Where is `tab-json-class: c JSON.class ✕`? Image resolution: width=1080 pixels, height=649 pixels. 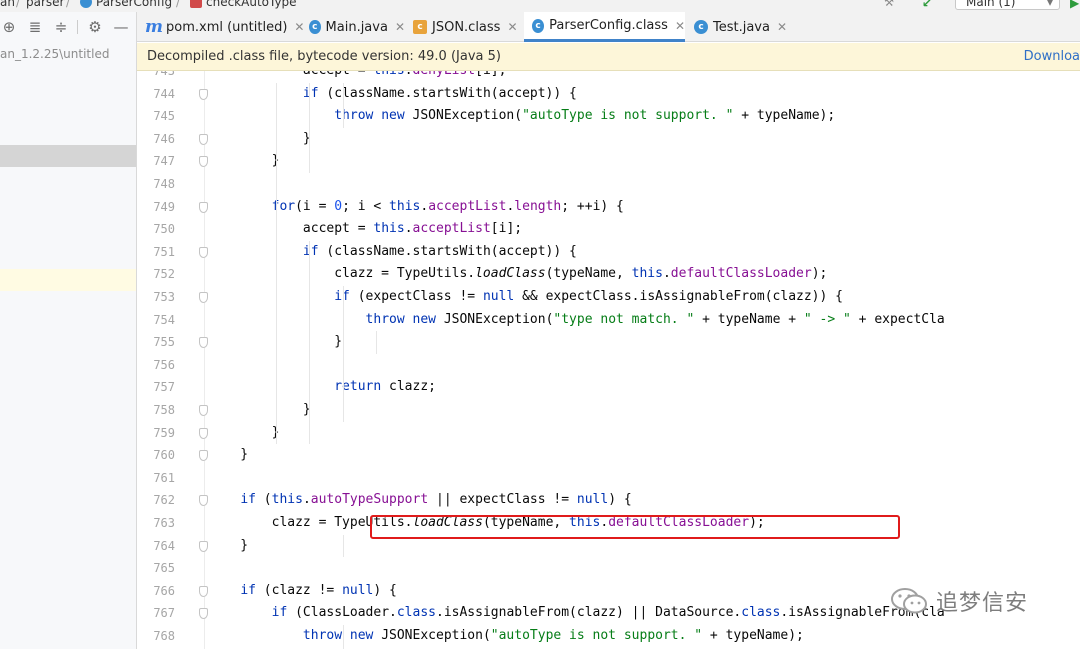 tab-json-class: c JSON.class ✕ is located at coordinates (467, 27).